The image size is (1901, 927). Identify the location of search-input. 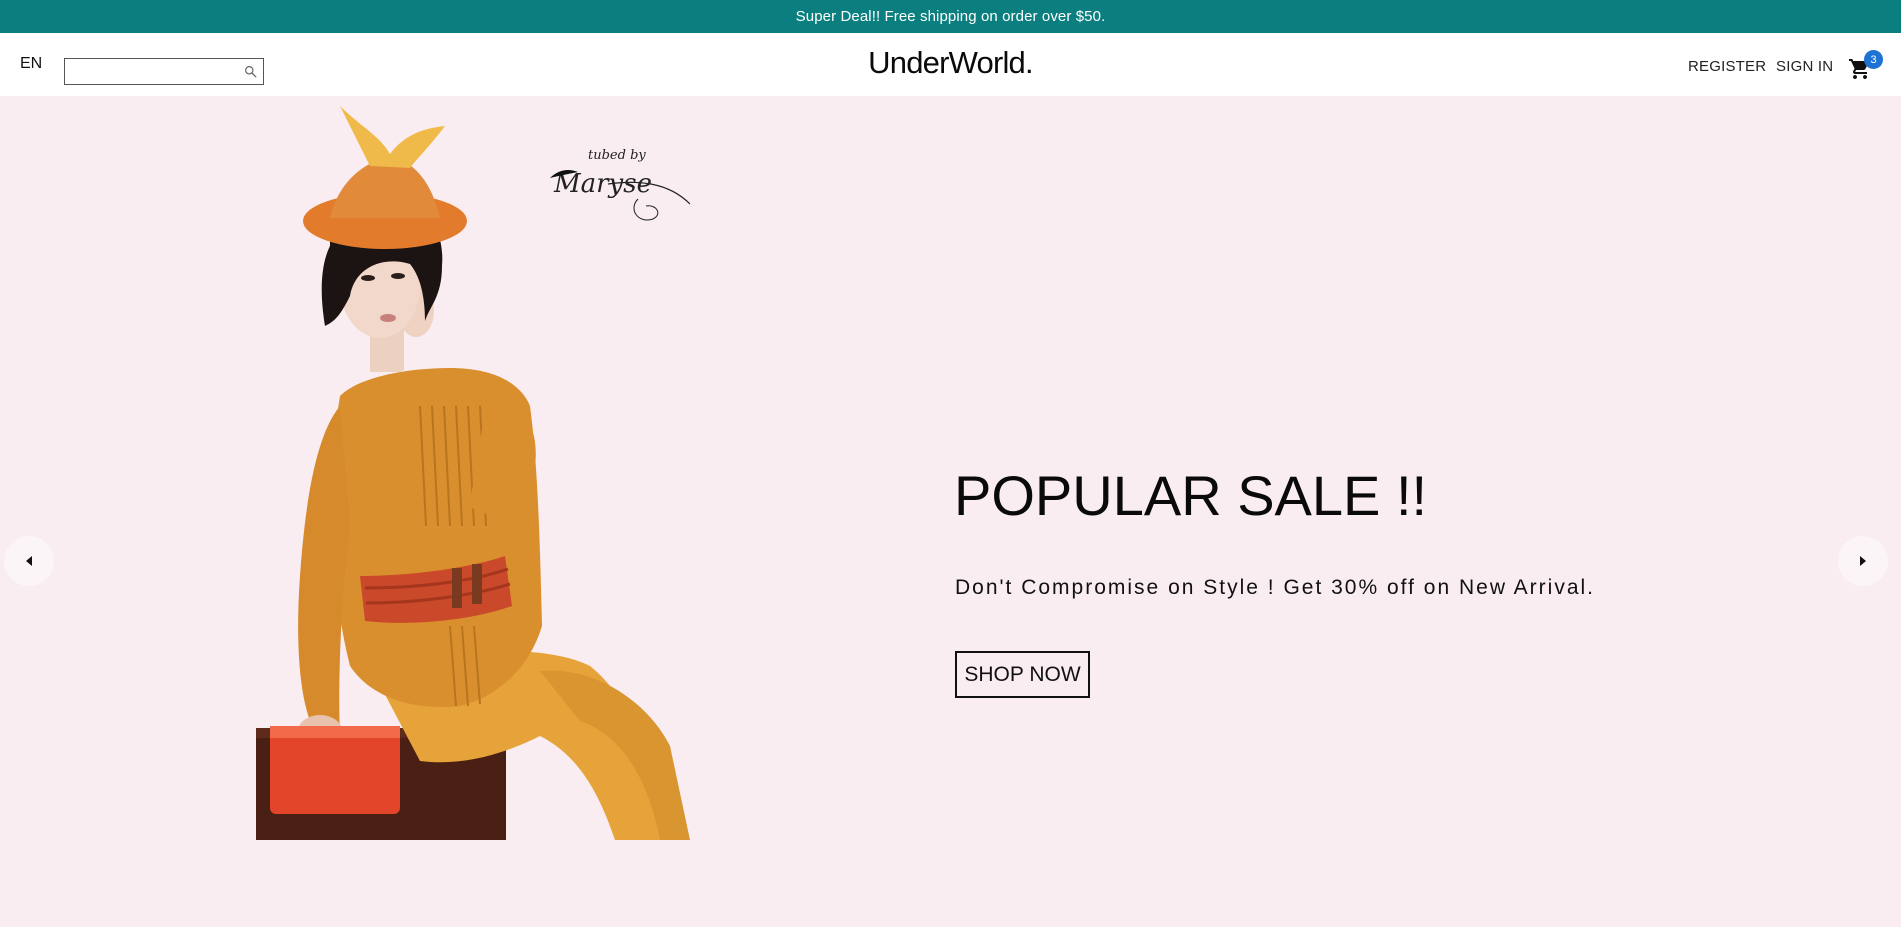
(150, 71).